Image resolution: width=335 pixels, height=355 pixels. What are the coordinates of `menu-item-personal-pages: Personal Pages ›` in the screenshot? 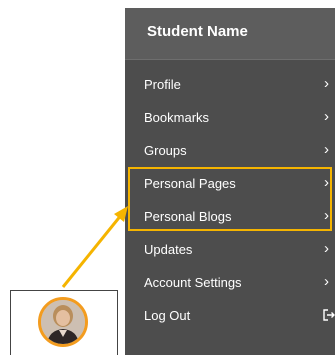 It's located at (230, 184).